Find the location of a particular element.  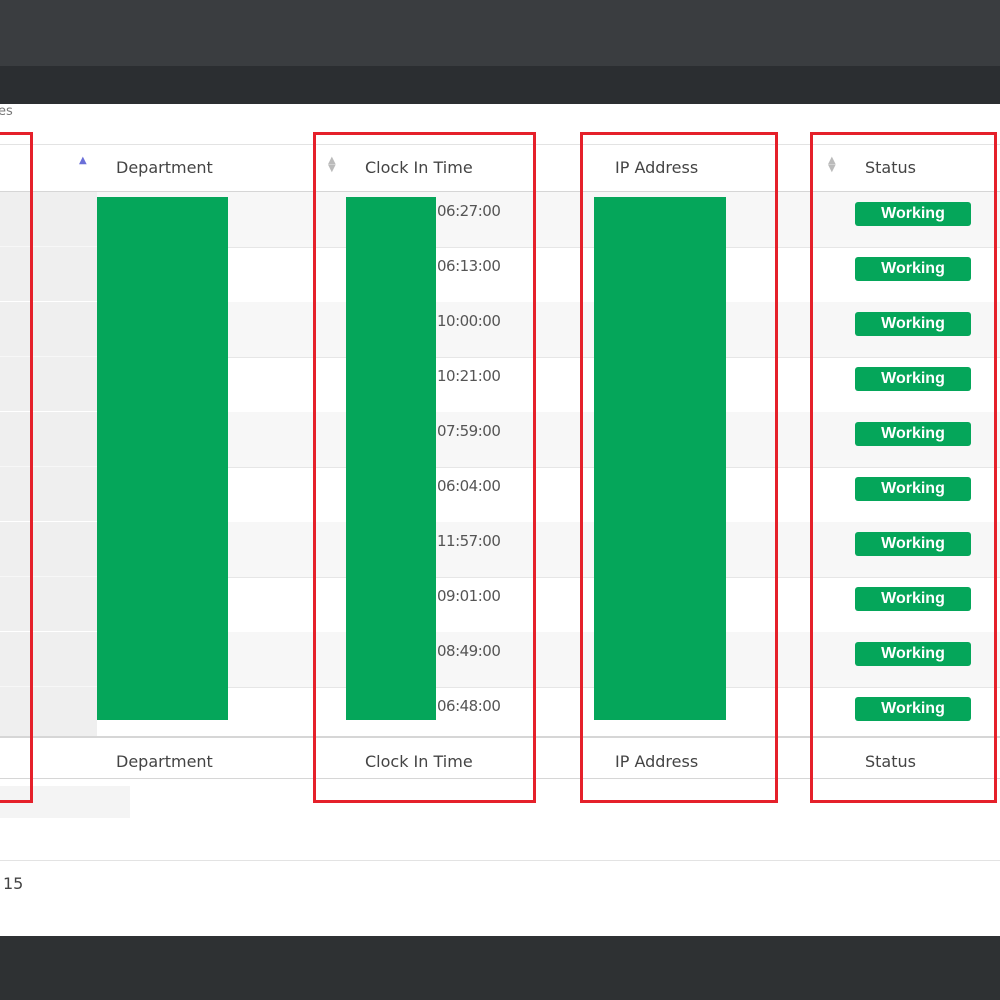

redaction-mask-department is located at coordinates (162, 458).